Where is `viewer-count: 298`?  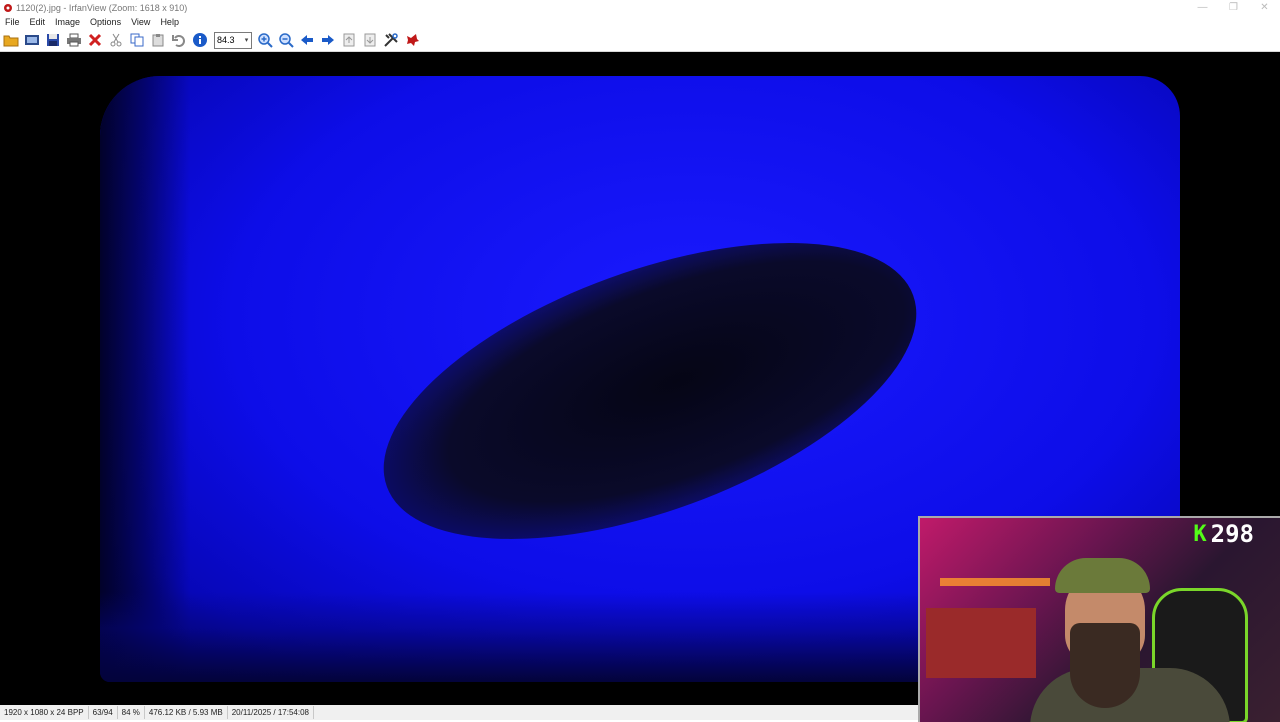 viewer-count: 298 is located at coordinates (1232, 534).